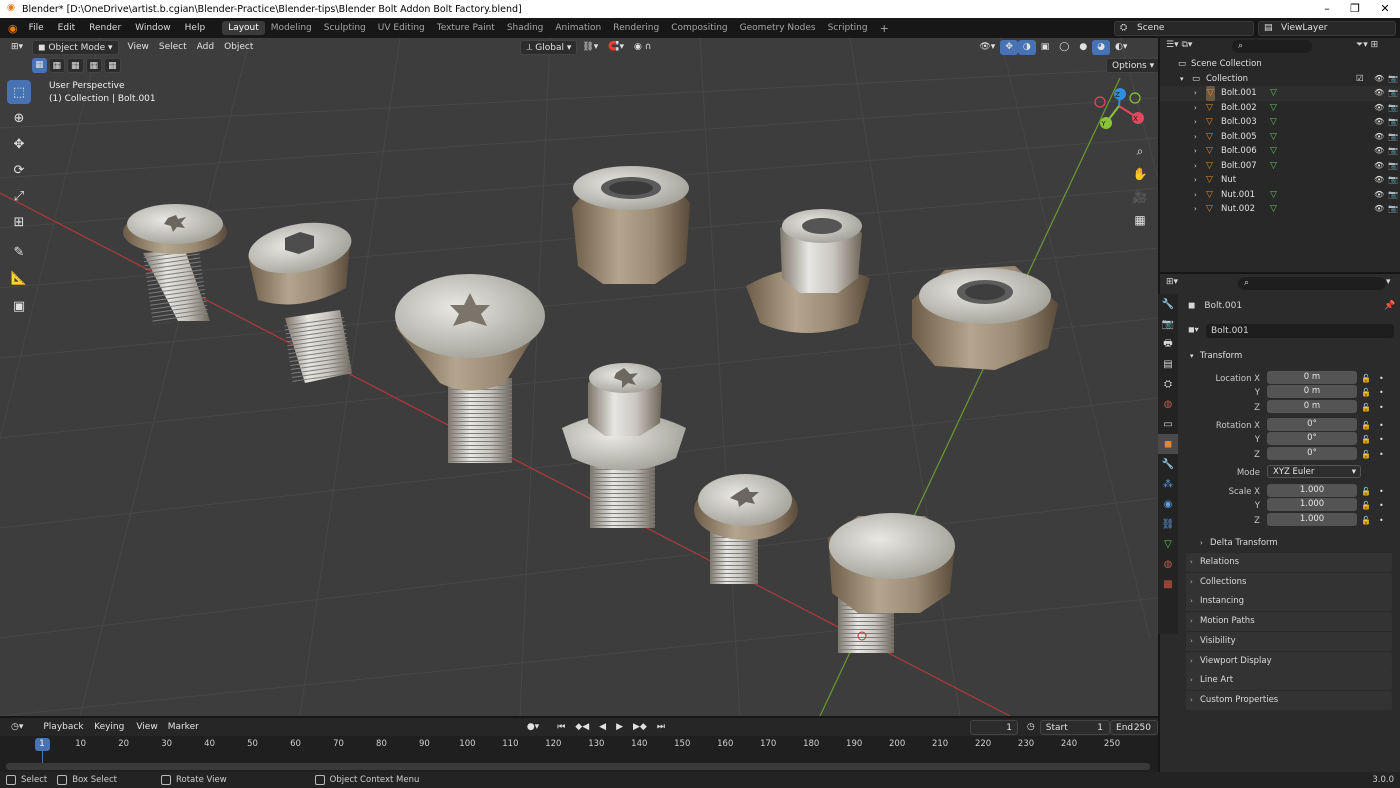 This screenshot has height=788, width=1400. What do you see at coordinates (1184, 28) in the screenshot?
I see `scene-selector: ⛭ Scene` at bounding box center [1184, 28].